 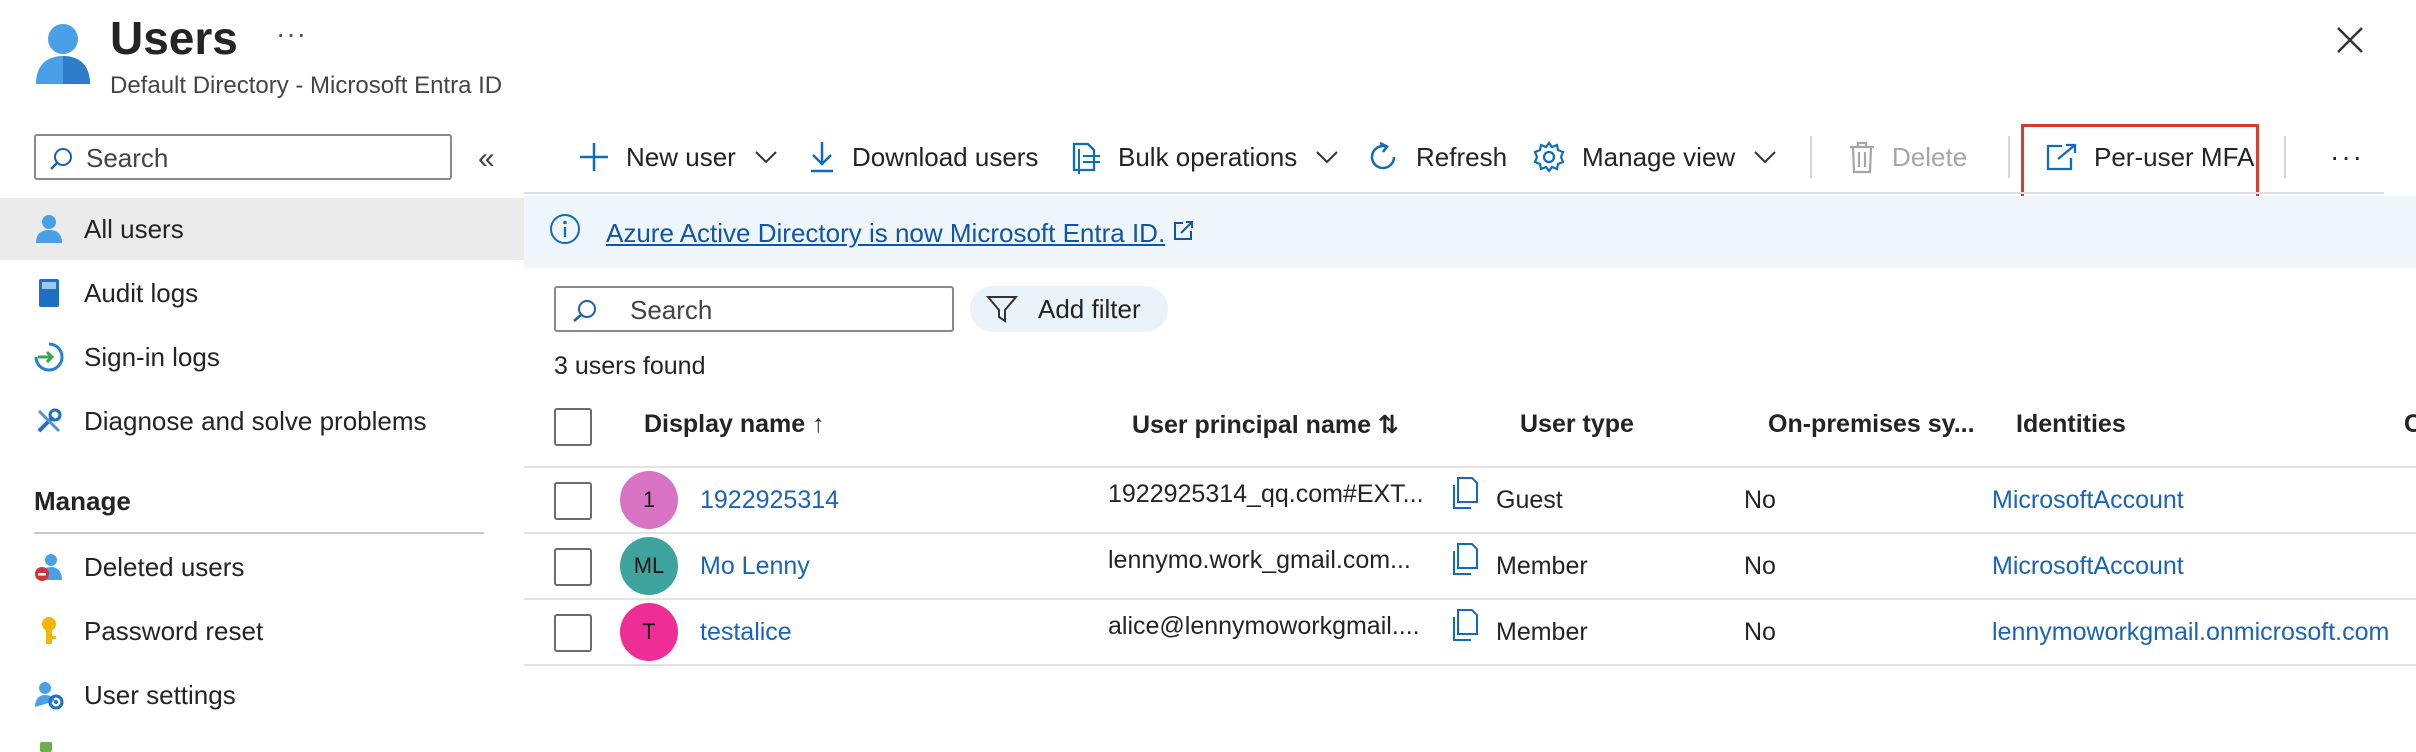 I want to click on sidebar-item-diagnose: Diagnose and solve problems, so click(x=262, y=421).